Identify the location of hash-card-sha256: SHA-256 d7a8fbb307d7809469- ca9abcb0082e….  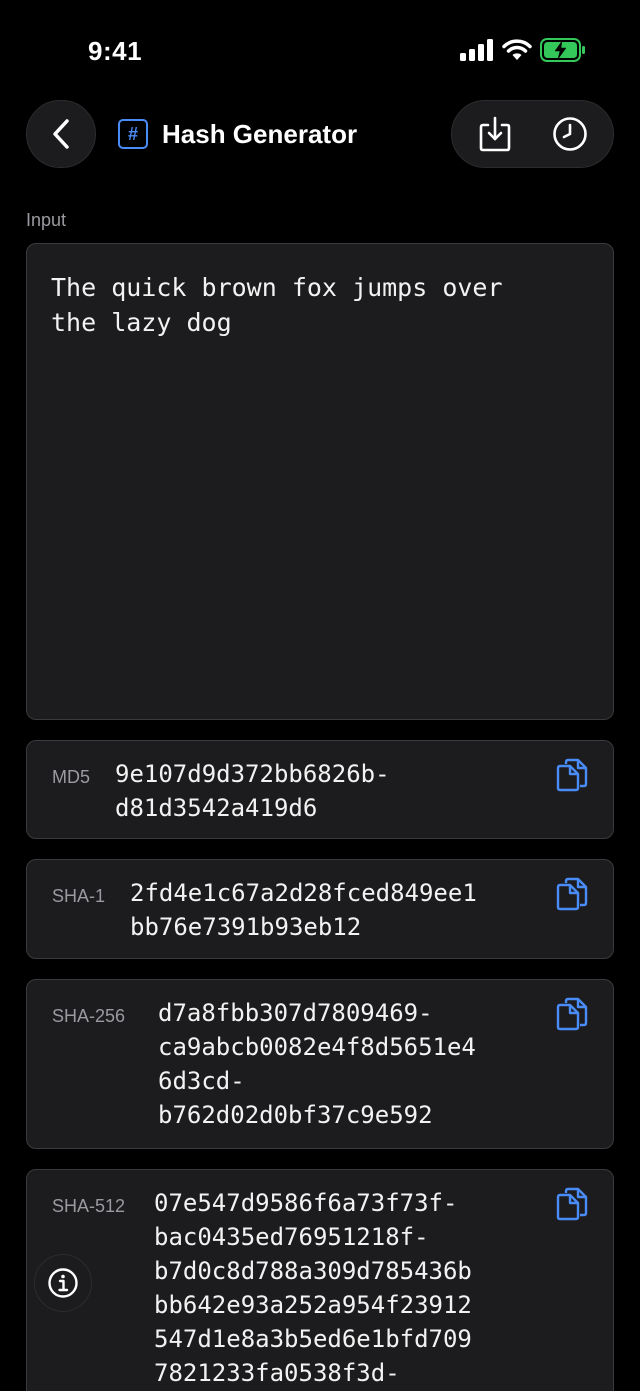
(320, 1064).